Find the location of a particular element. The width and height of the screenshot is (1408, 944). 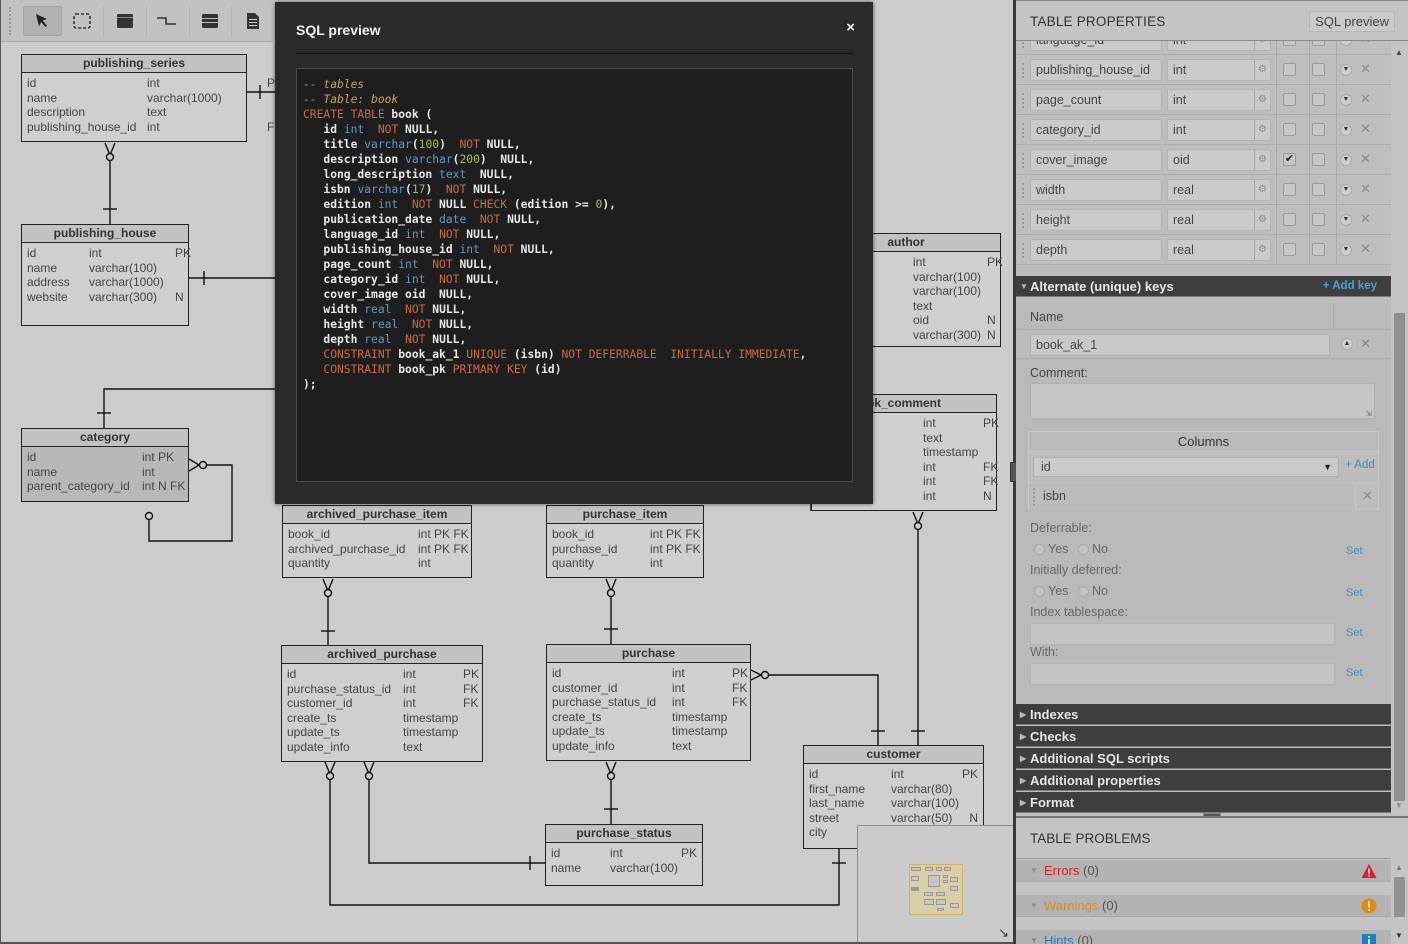

section-format: ▶ Format is located at coordinates (1203, 802).